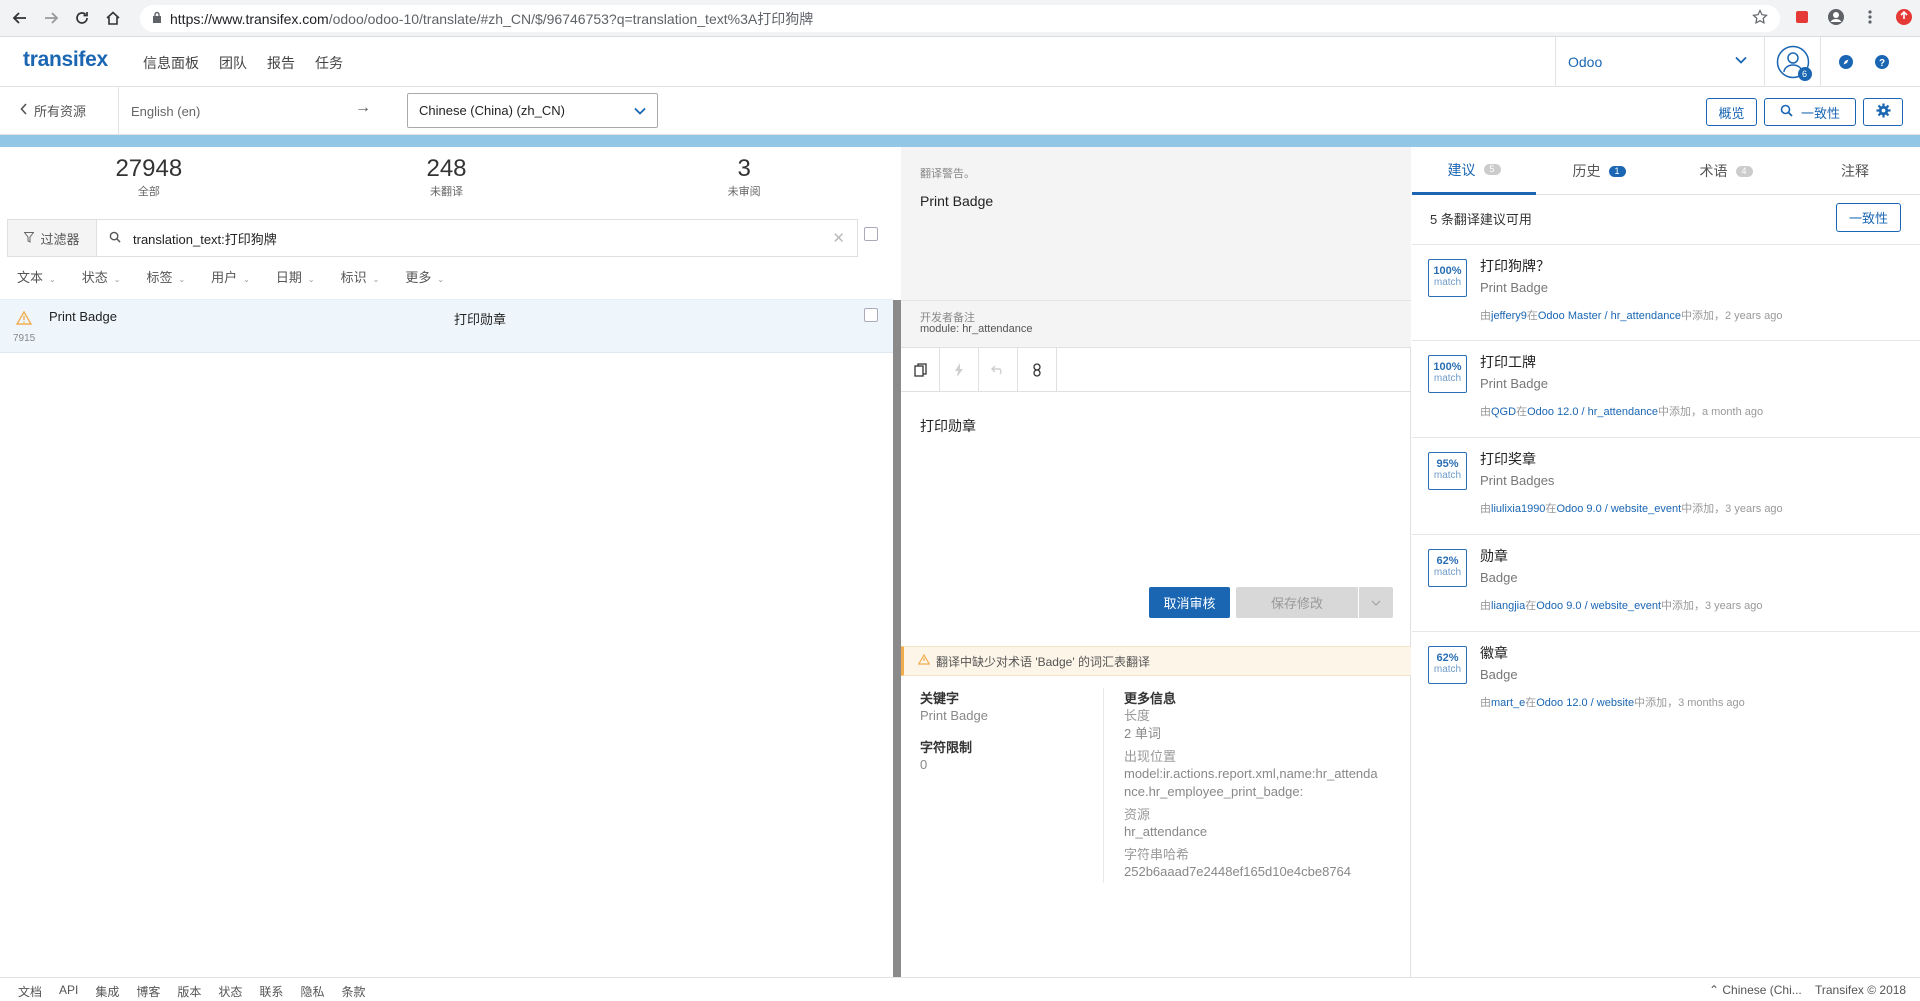 The height and width of the screenshot is (1001, 1920). What do you see at coordinates (24, 338) in the screenshot?
I see `string-id: 7915` at bounding box center [24, 338].